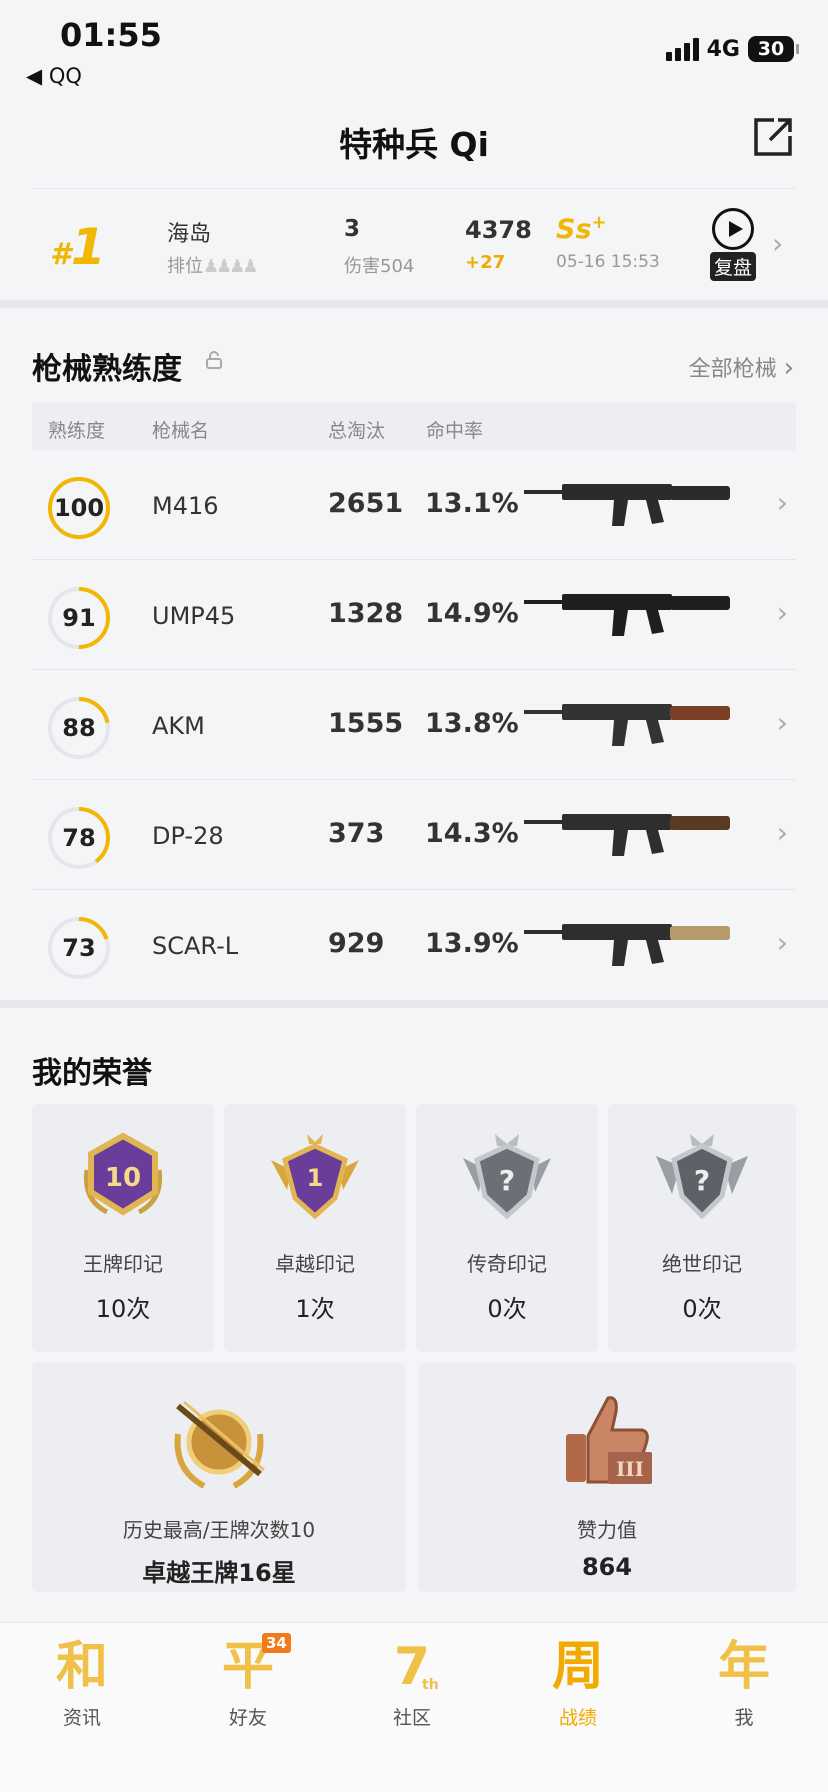  What do you see at coordinates (123, 1178) in the screenshot?
I see `svg-text: 10` at bounding box center [123, 1178].